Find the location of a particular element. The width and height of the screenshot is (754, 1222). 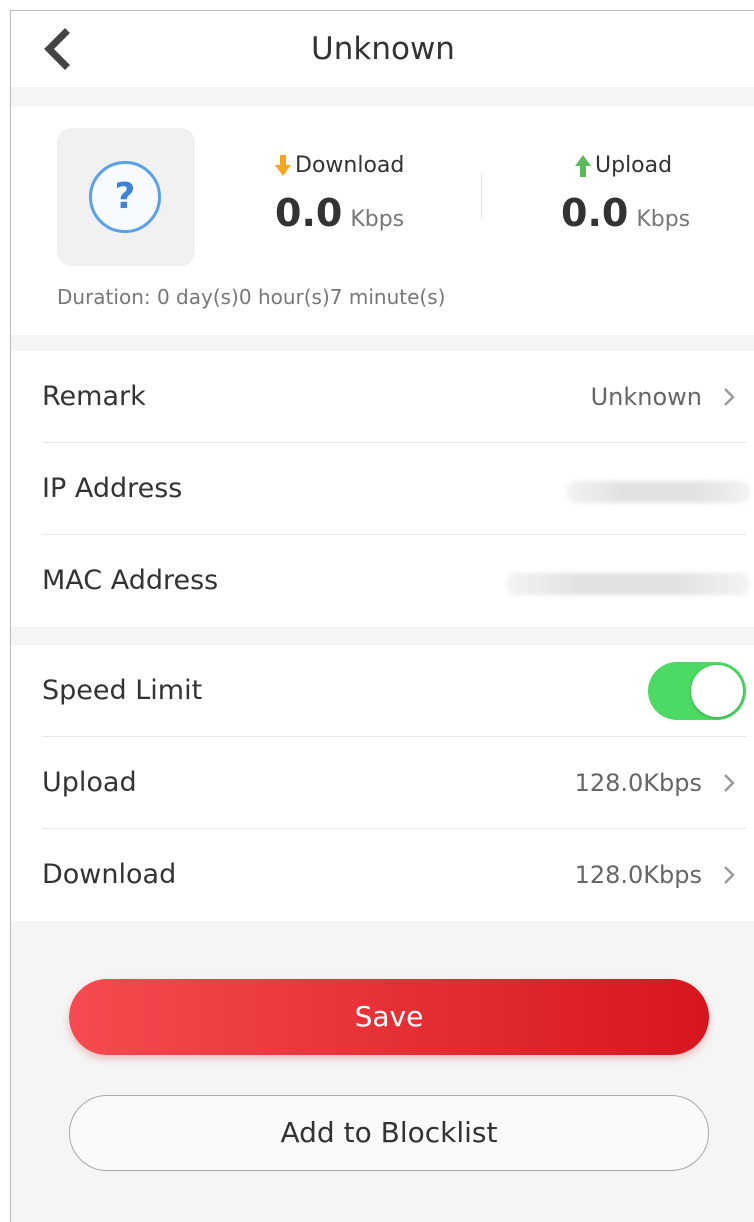

remark-label: Remark is located at coordinates (94, 396).